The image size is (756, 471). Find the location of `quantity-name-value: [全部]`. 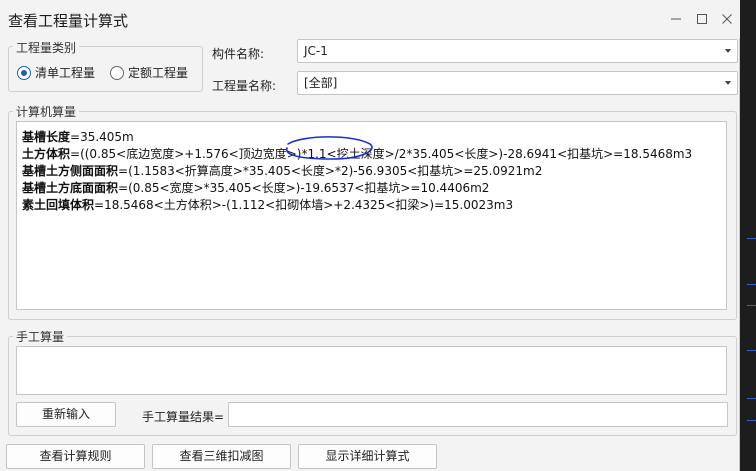

quantity-name-value: [全部] is located at coordinates (321, 83).